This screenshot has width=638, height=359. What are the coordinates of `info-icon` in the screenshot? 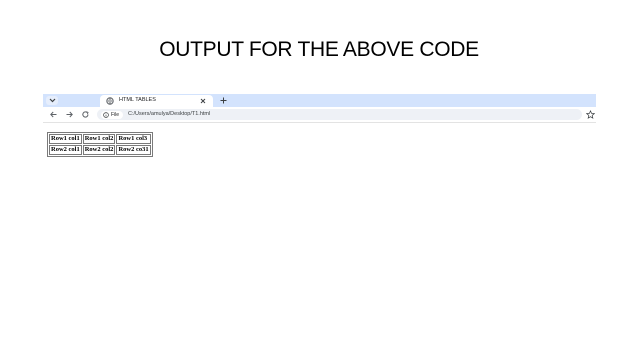 It's located at (106, 114).